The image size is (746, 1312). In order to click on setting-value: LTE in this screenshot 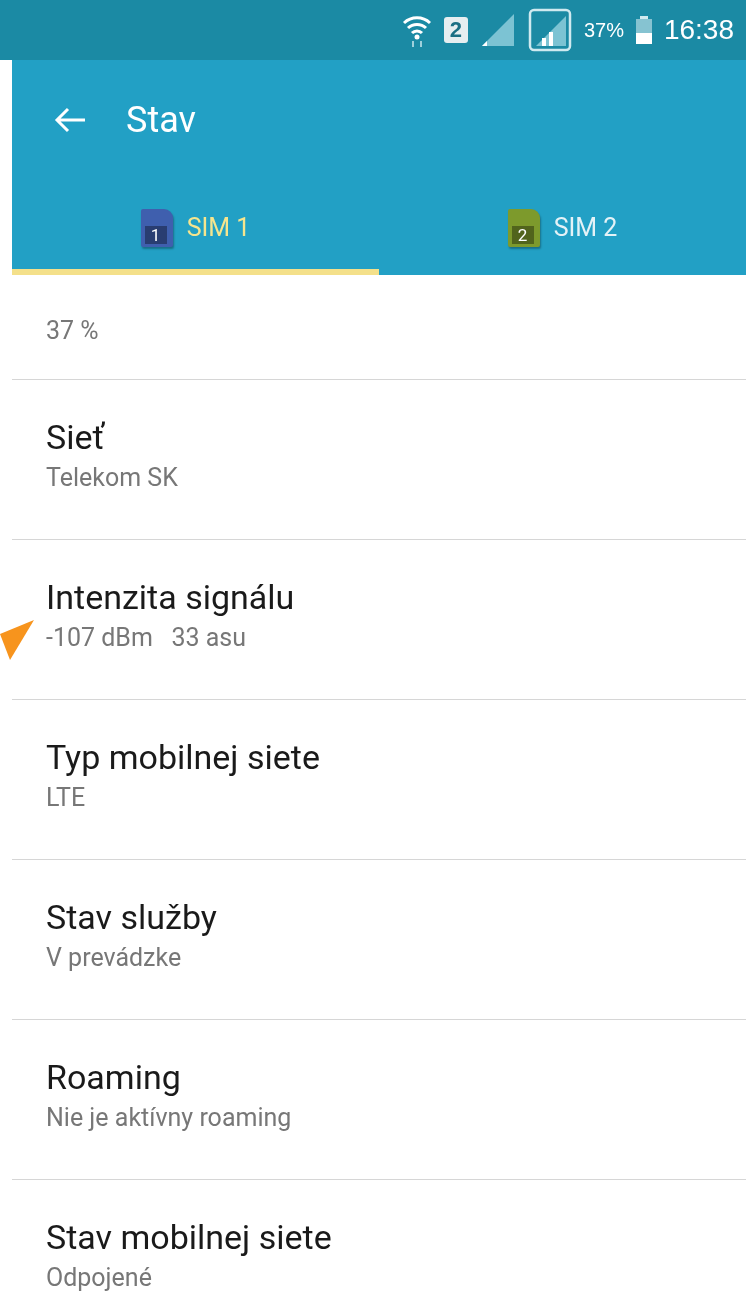, I will do `click(66, 798)`.